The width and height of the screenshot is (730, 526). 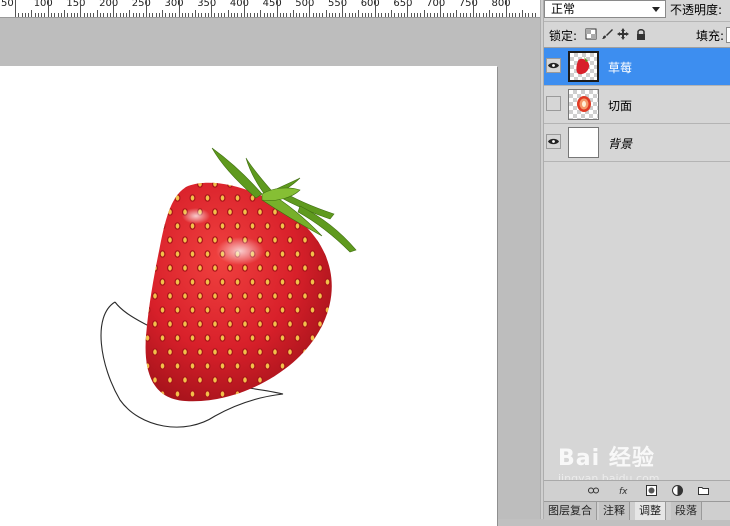 I want to click on blend-mode-select: 正常, so click(x=605, y=9).